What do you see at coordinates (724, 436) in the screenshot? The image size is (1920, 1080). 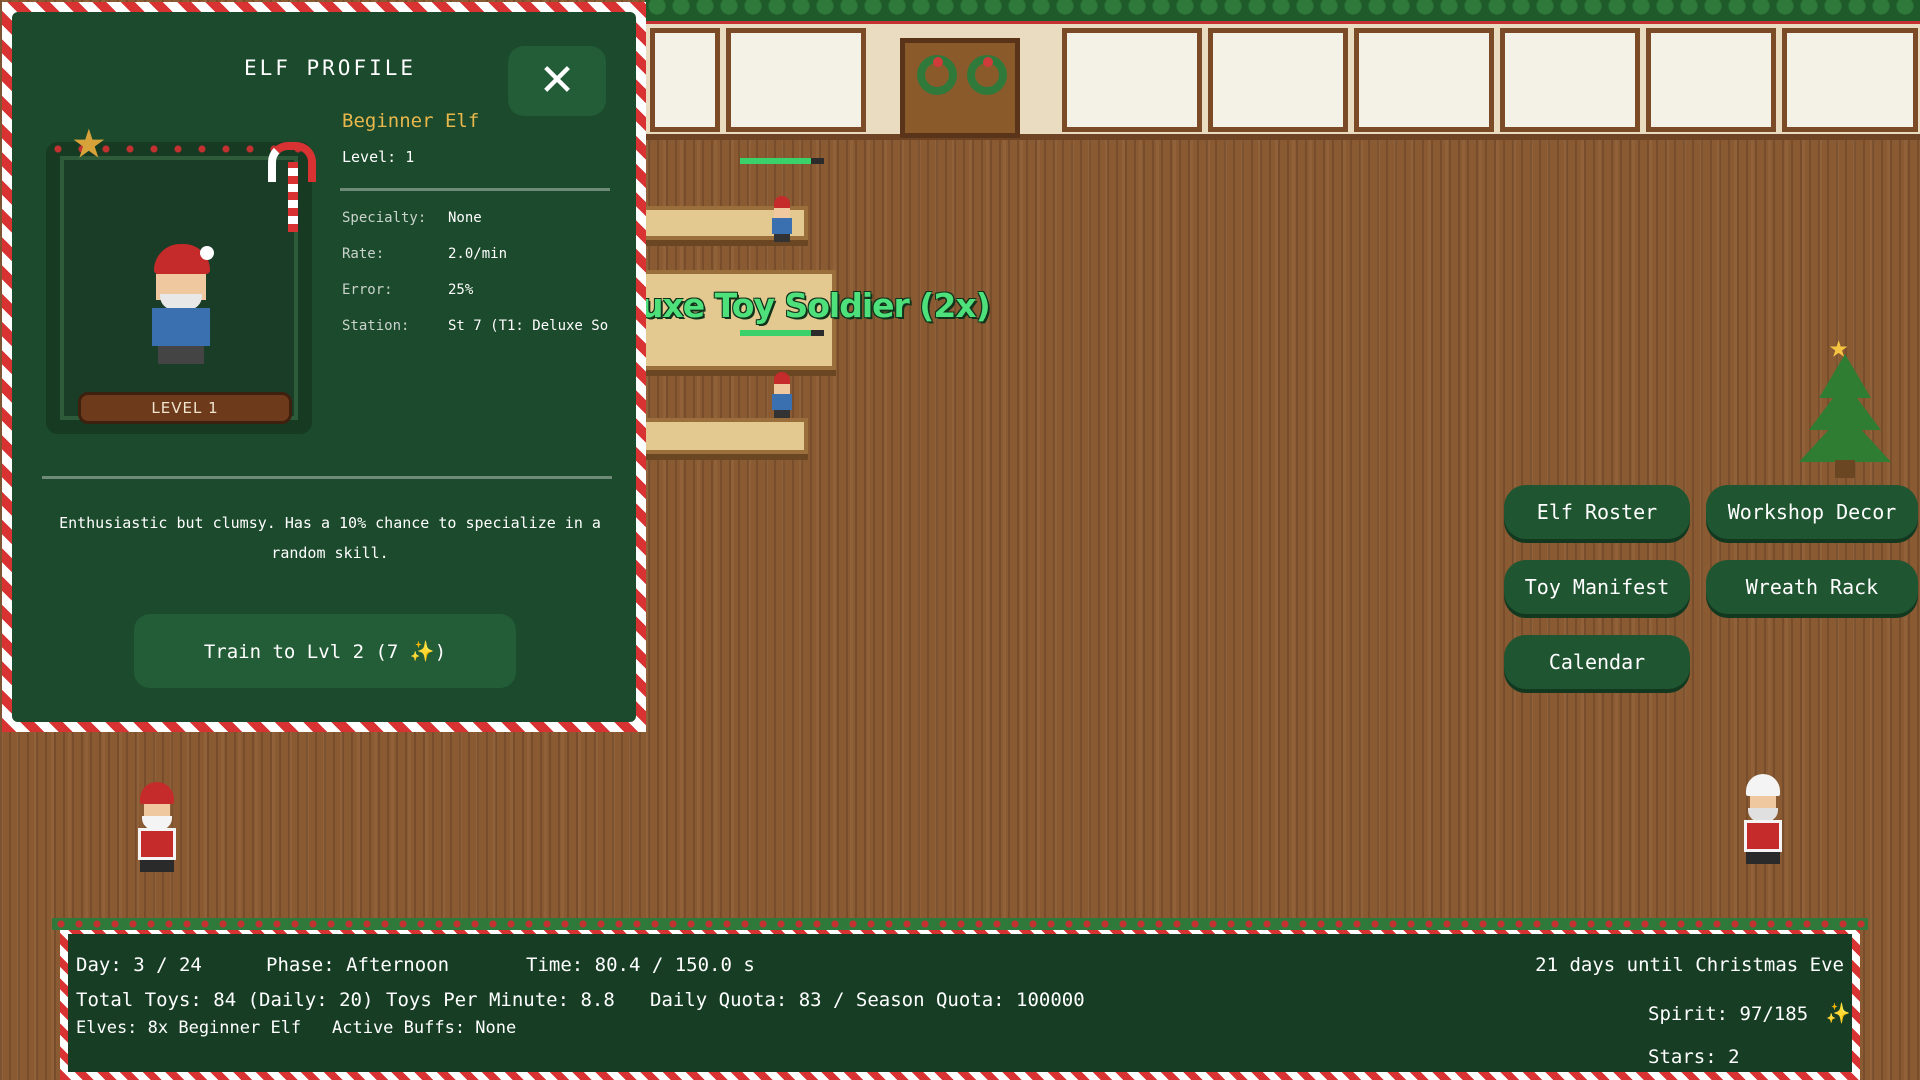 I see `workbench` at bounding box center [724, 436].